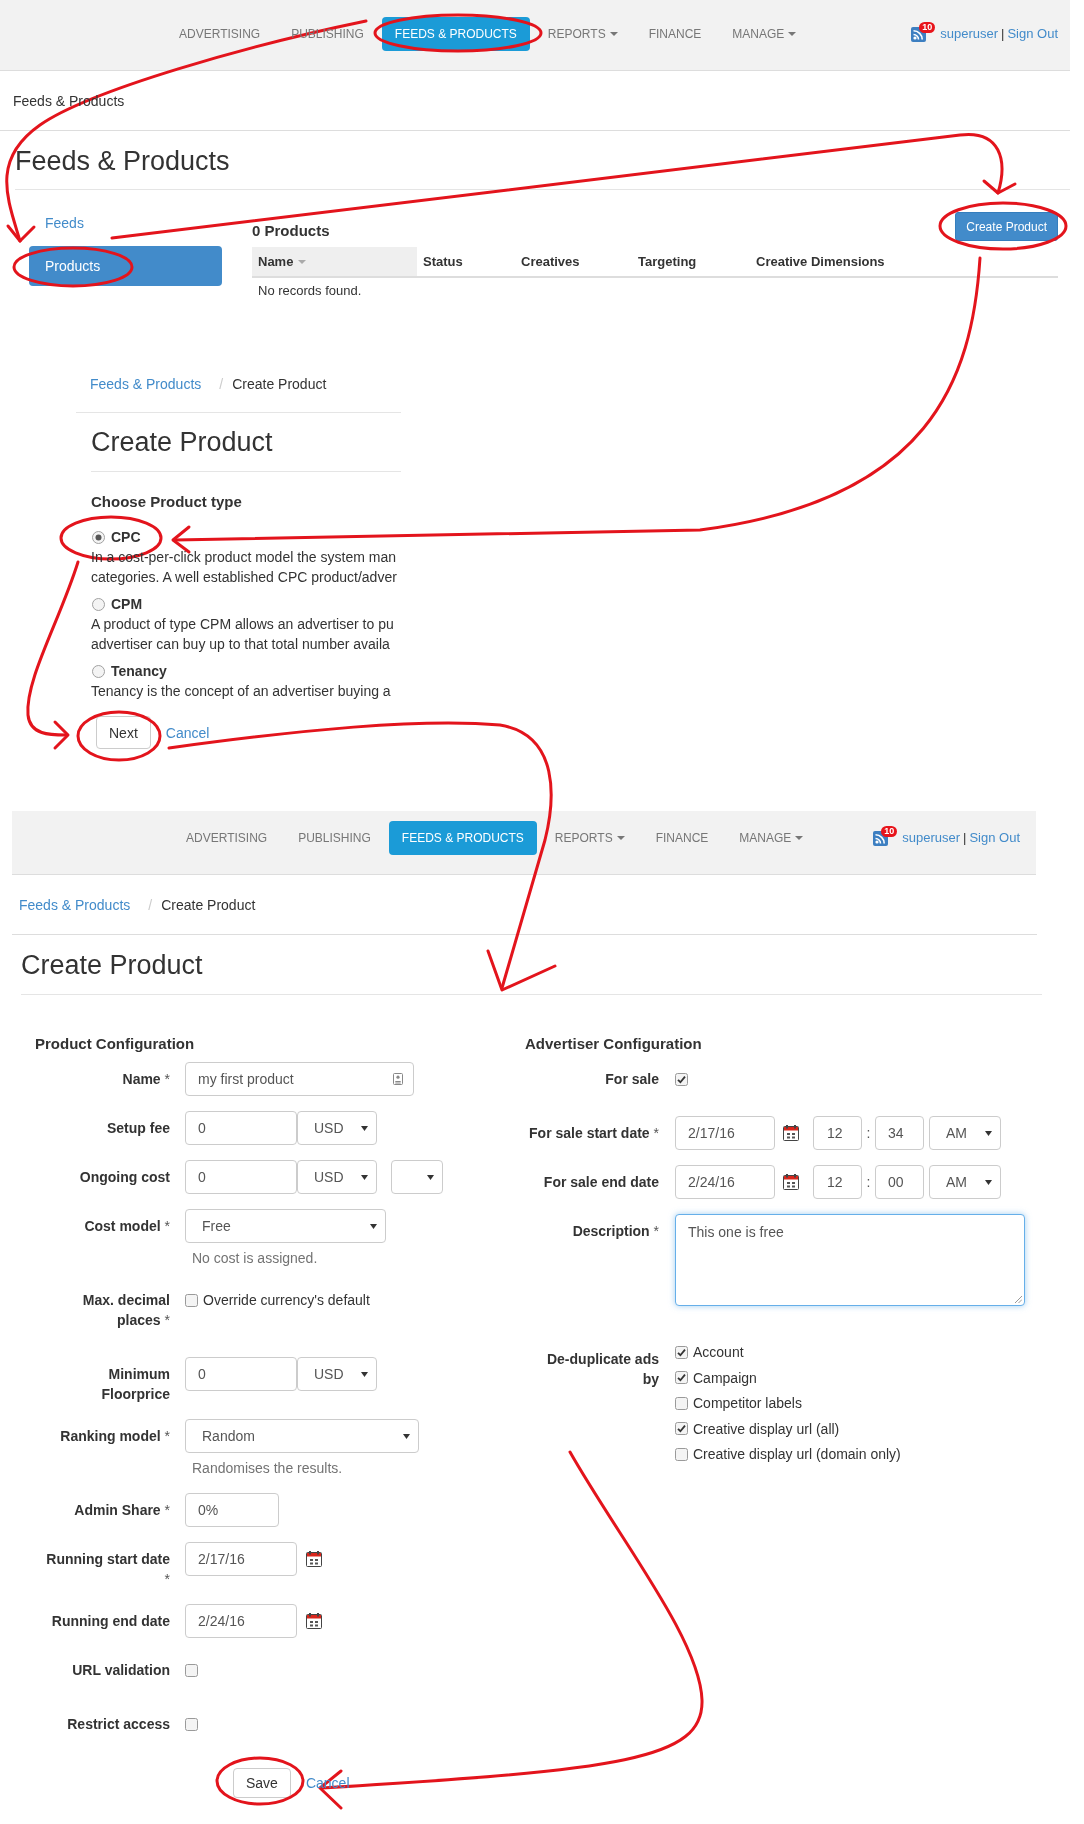 This screenshot has width=1084, height=1824. Describe the element at coordinates (797, 1454) in the screenshot. I see `checkbox-label: Creative display url (domain only)` at that location.